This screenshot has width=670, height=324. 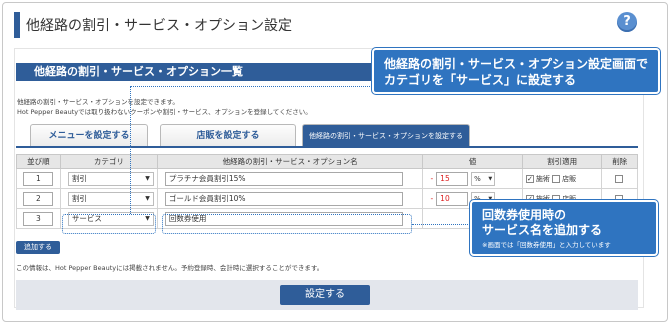 What do you see at coordinates (38, 161) in the screenshot?
I see `column-header-order: 並び順` at bounding box center [38, 161].